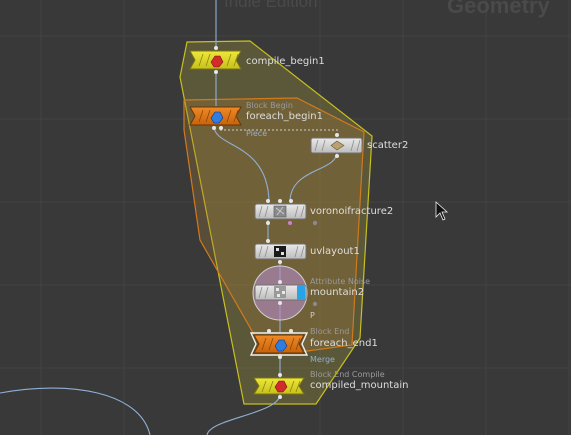 This screenshot has width=571, height=435. I want to click on wire-label-piece: Piece, so click(256, 133).